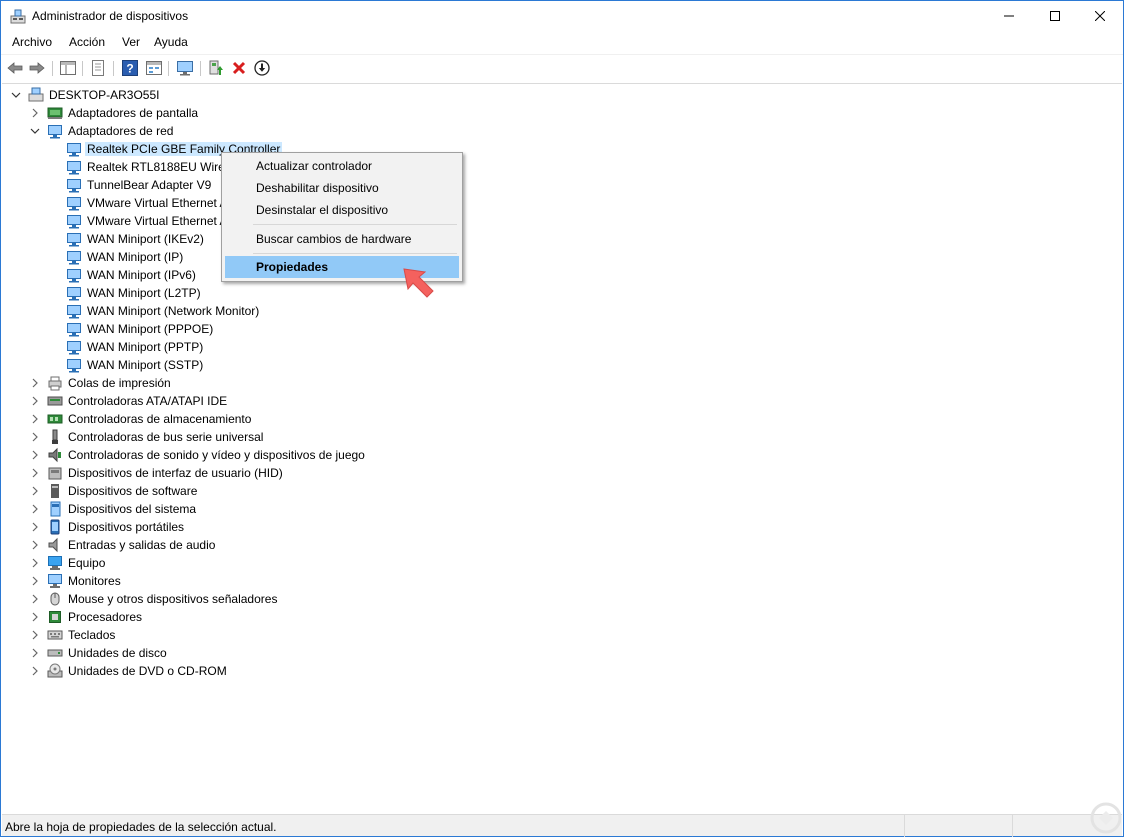 Image resolution: width=1124 pixels, height=837 pixels. Describe the element at coordinates (557, 275) in the screenshot. I see `tree-network-adapter-item: WAN Miniport (IPv6)` at that location.